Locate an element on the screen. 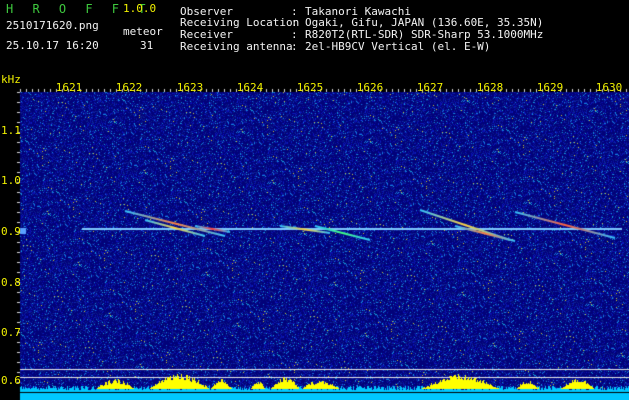  freq-label-1-0: 1.0 is located at coordinates (11, 180).